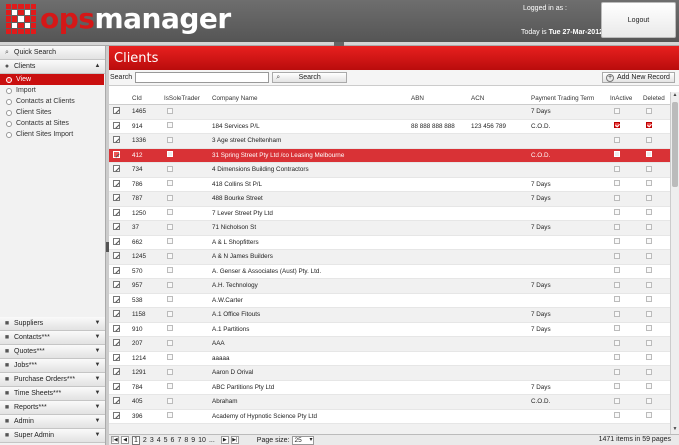 The image size is (679, 445). I want to click on page-number: 3, so click(152, 440).